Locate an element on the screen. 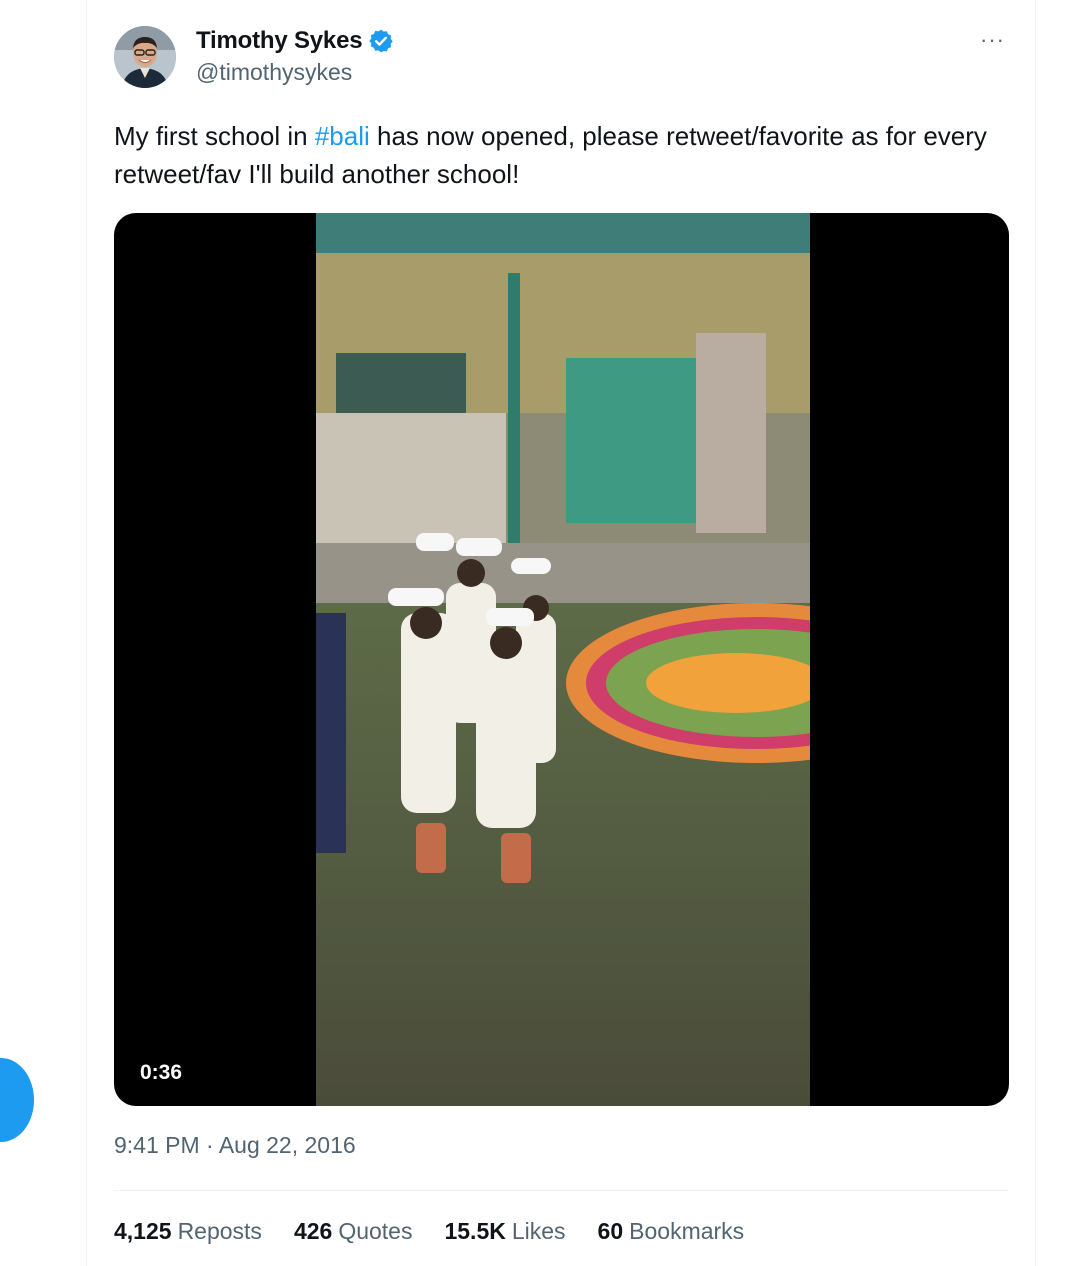  quotes-stat: 426 Quotes is located at coordinates (353, 1231).